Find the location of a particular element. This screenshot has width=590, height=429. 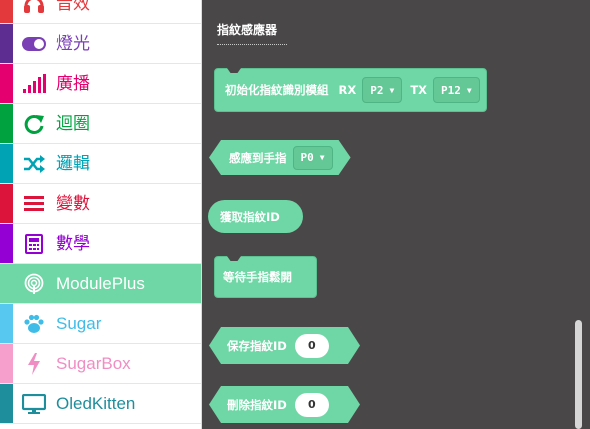

category-label: Sugar is located at coordinates (79, 323).